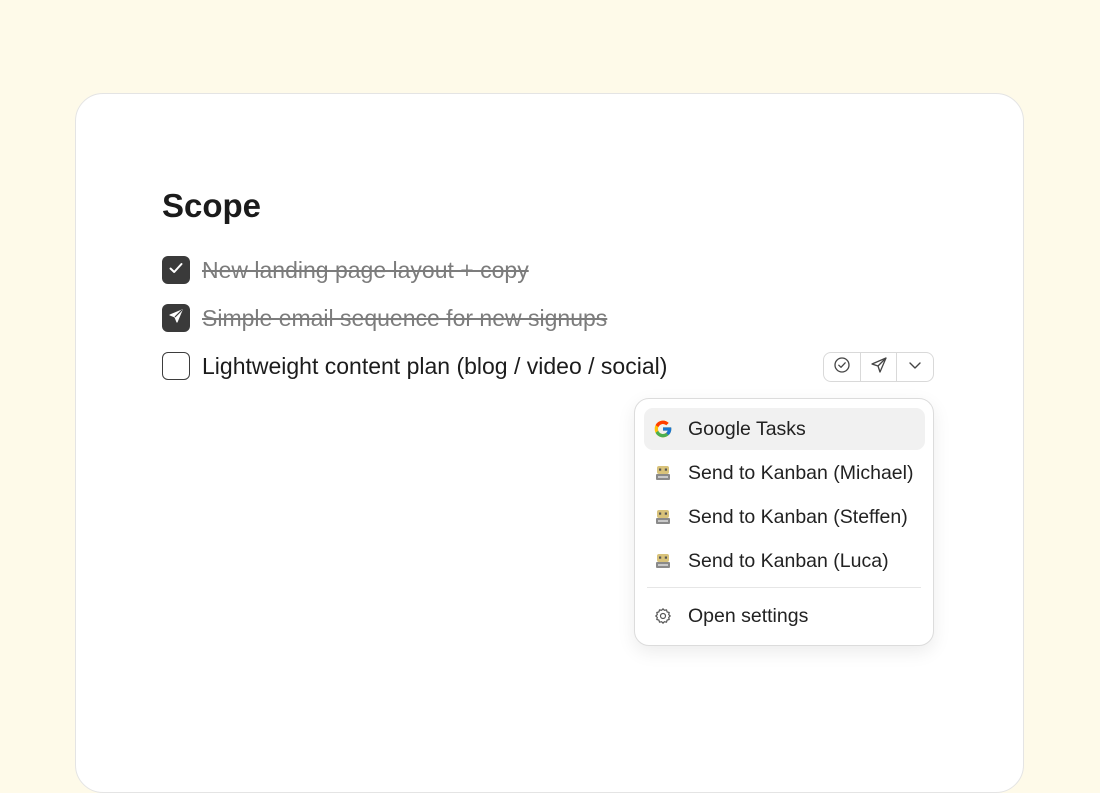 This screenshot has height=793, width=1100. What do you see at coordinates (784, 616) in the screenshot?
I see `menu-item-open-settings: Open settings` at bounding box center [784, 616].